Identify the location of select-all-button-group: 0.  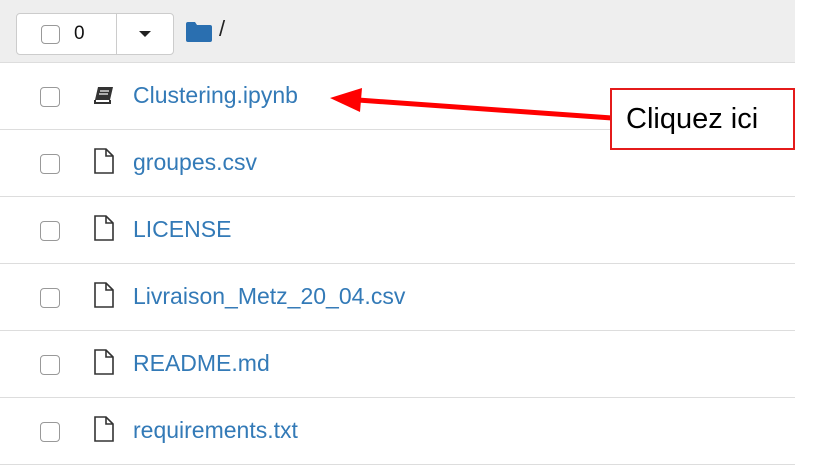
(95, 34).